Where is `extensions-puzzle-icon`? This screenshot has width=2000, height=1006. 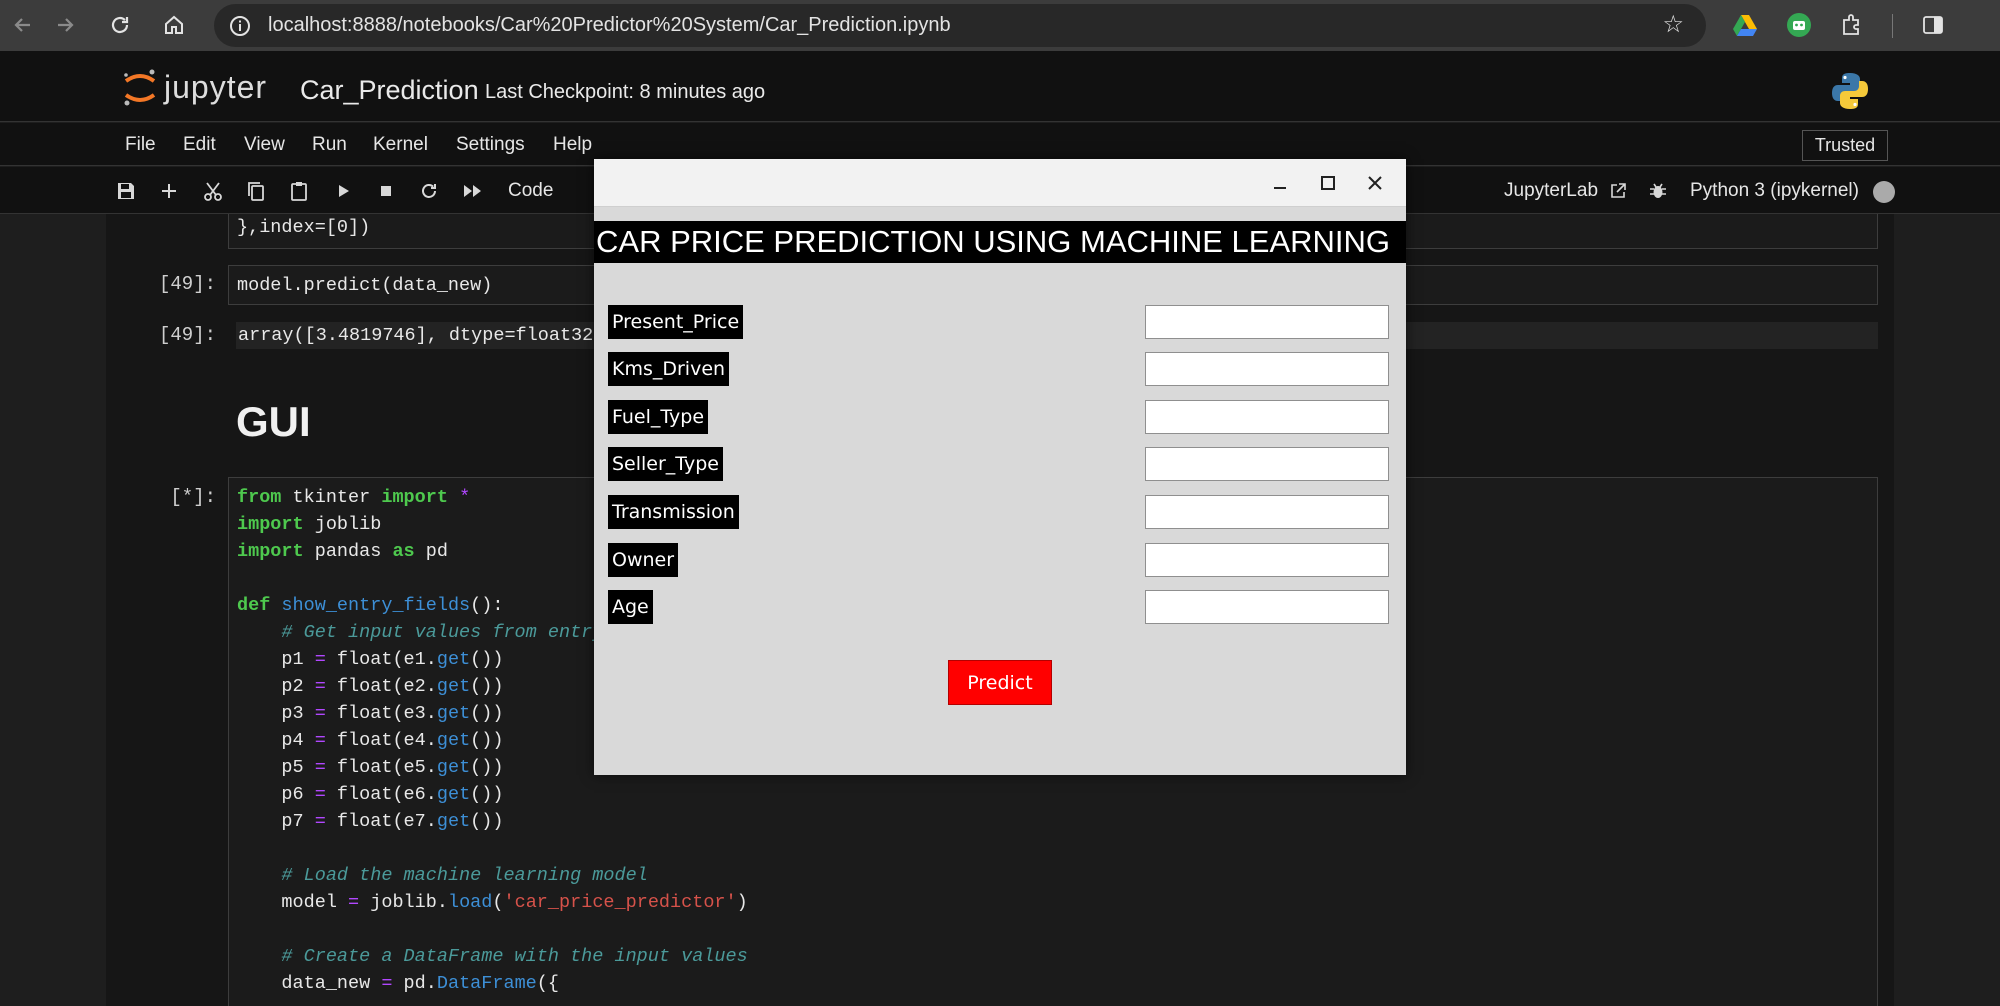
extensions-puzzle-icon is located at coordinates (1852, 25).